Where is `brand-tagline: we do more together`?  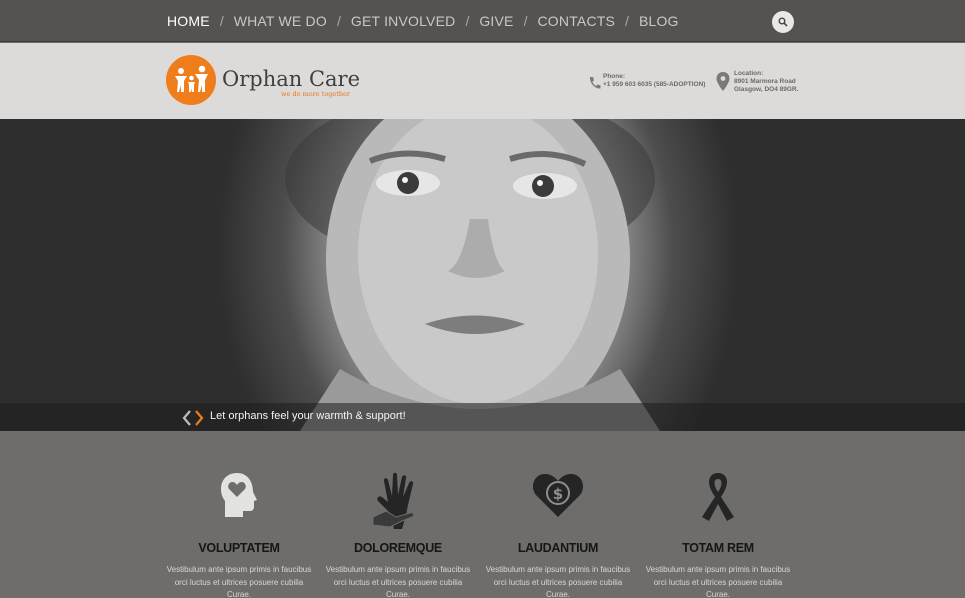 brand-tagline: we do more together is located at coordinates (315, 94).